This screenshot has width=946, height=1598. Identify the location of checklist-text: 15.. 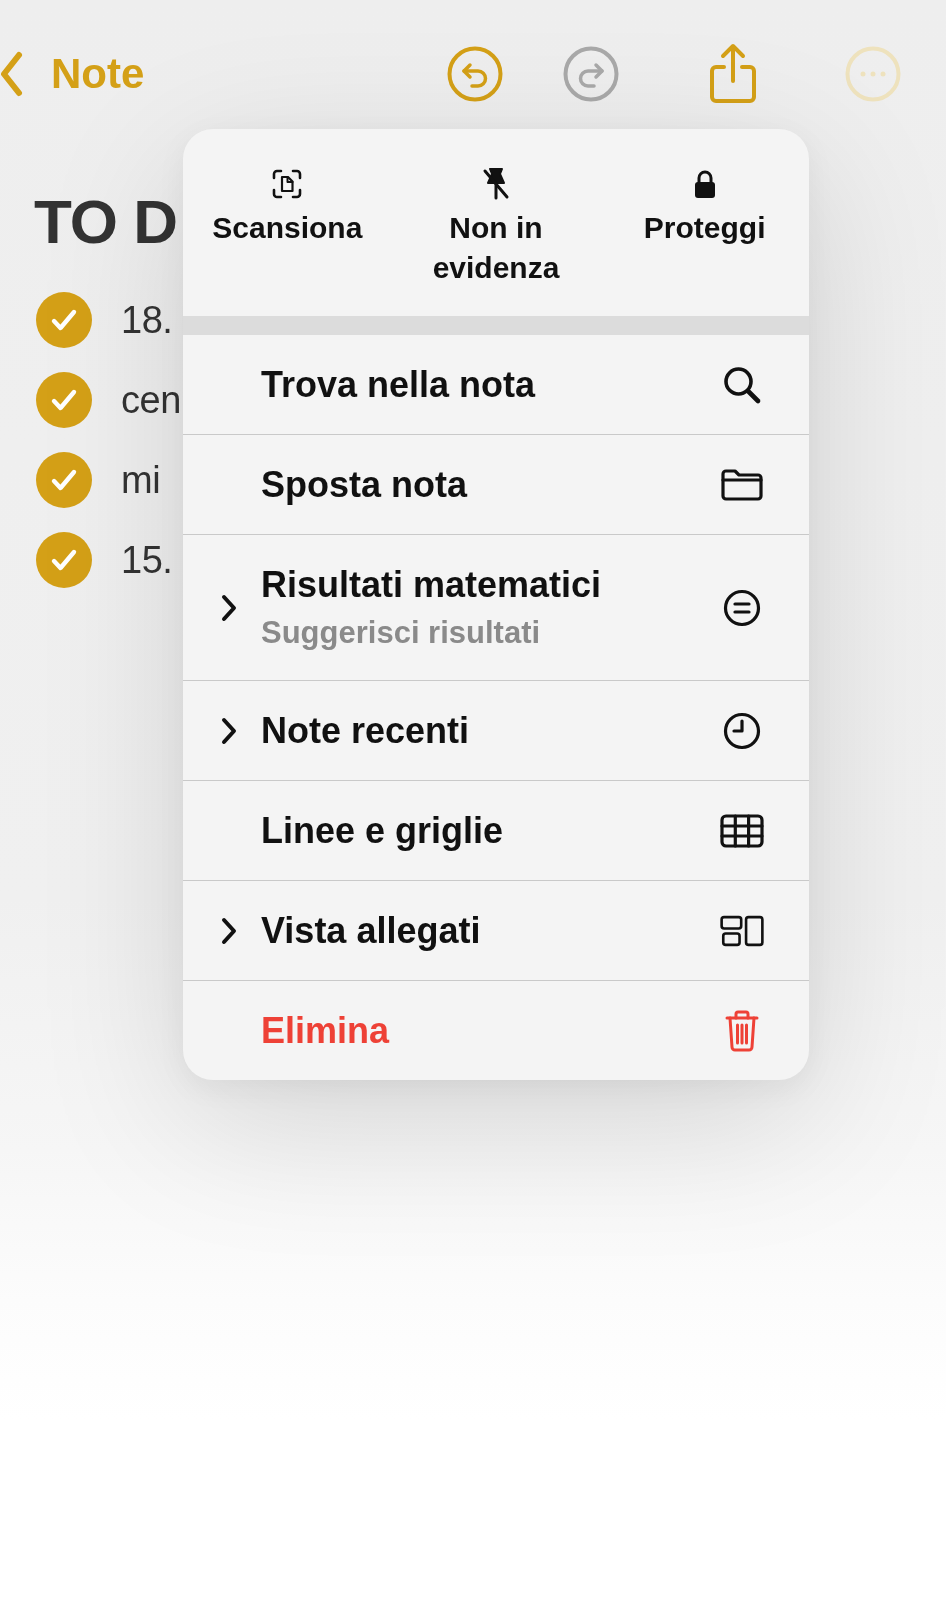
(147, 560).